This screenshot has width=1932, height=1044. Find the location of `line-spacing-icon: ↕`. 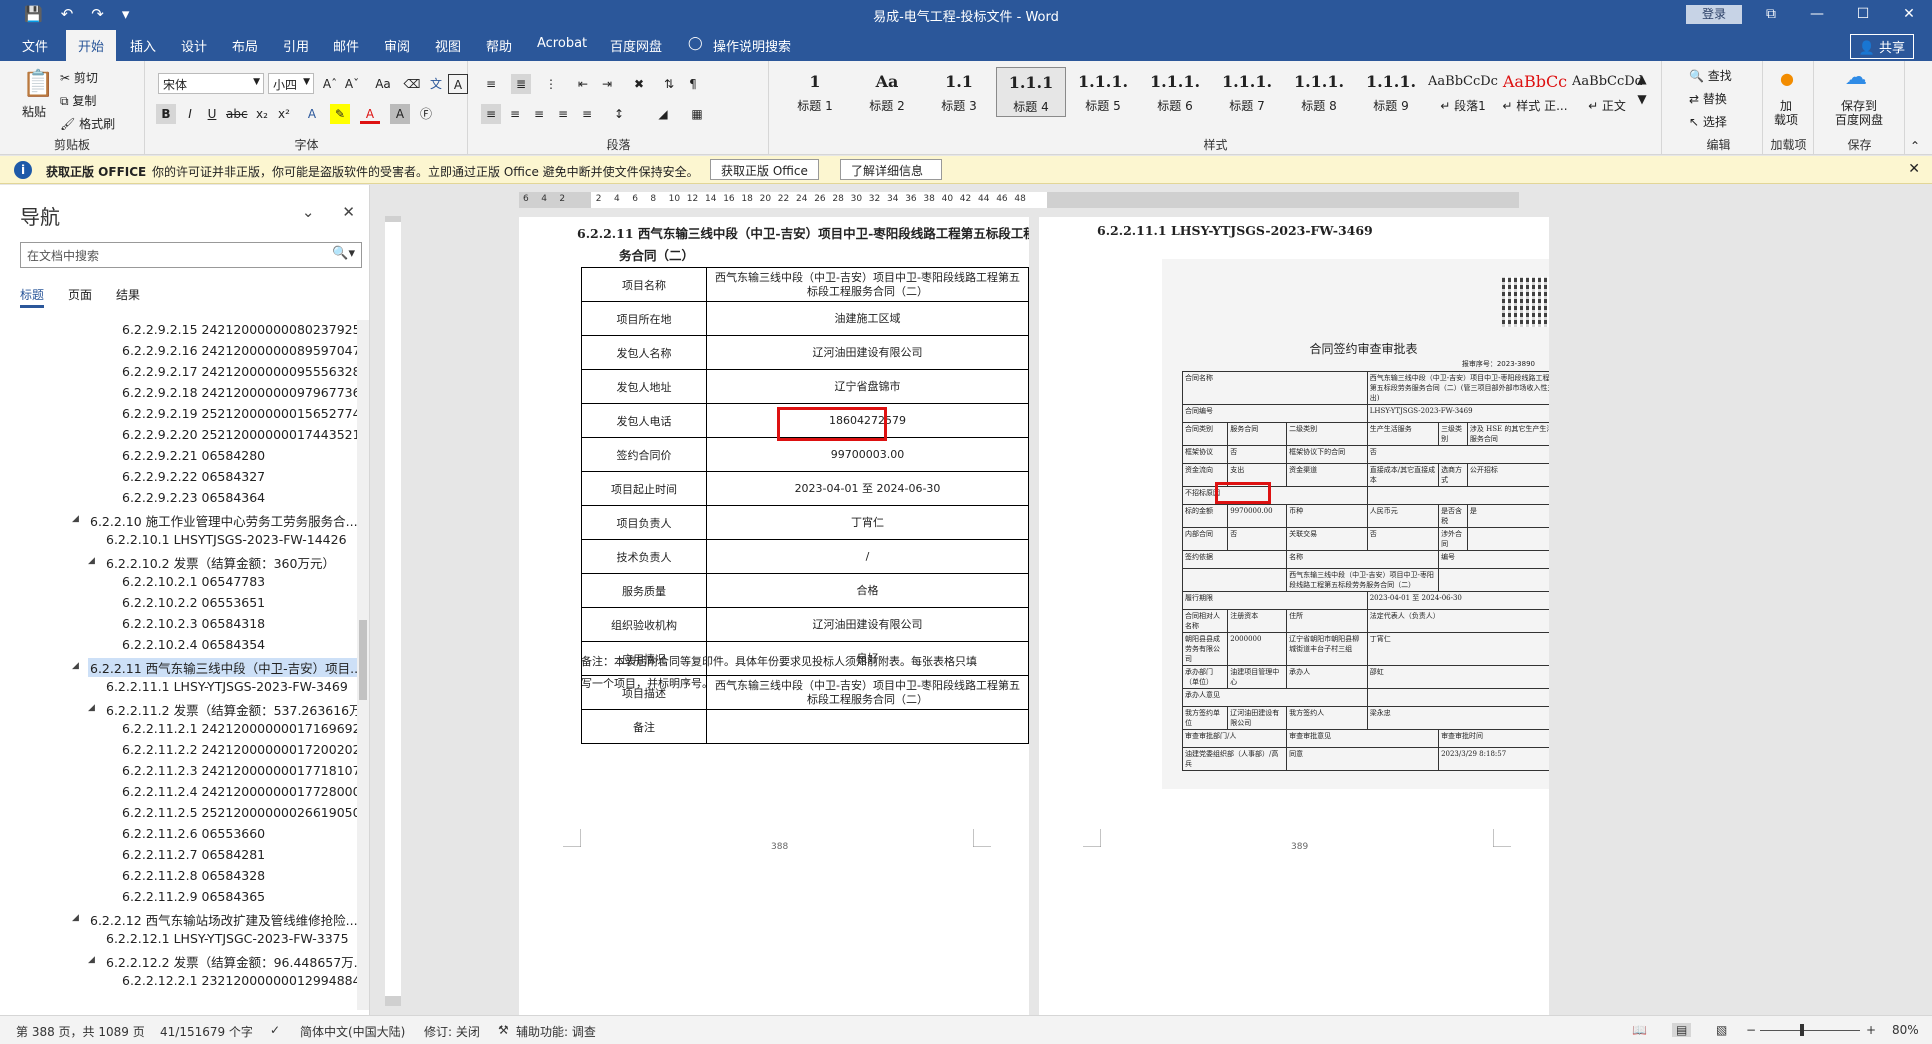

line-spacing-icon: ↕ is located at coordinates (619, 114).